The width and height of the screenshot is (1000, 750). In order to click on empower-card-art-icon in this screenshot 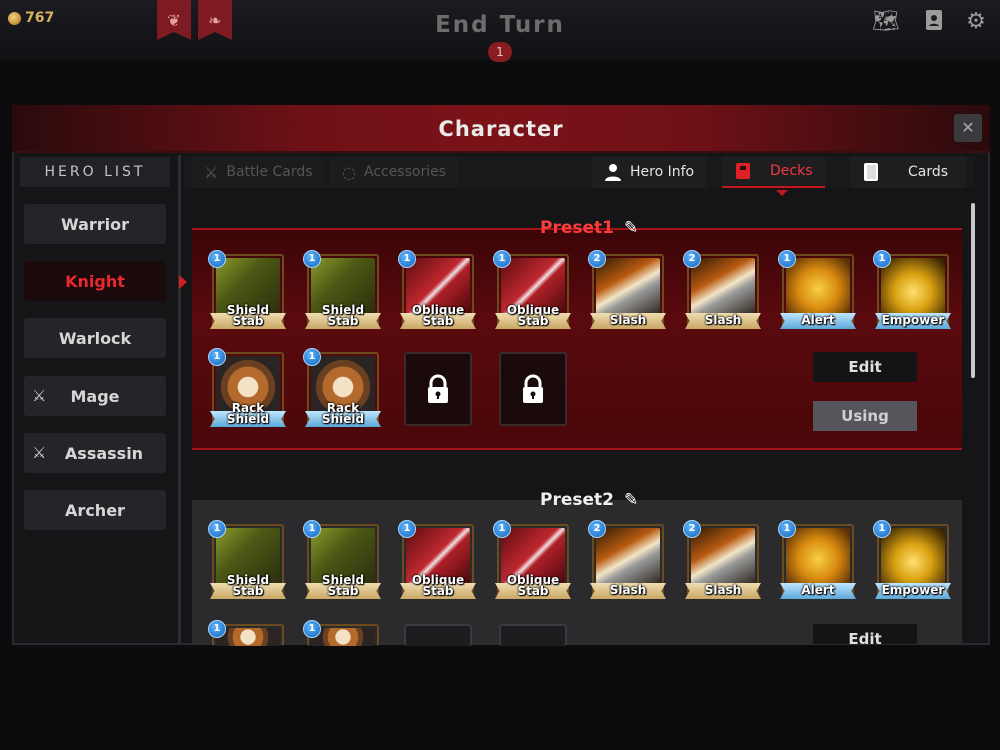, I will do `click(913, 559)`.